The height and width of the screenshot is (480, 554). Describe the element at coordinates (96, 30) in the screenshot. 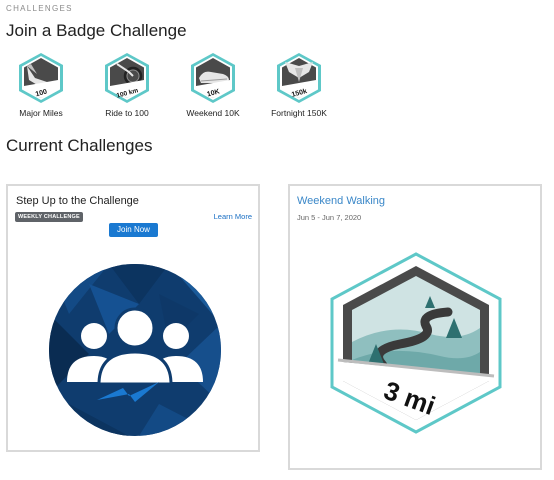

I see `join-badge-heading: Join a Badge Challenge` at that location.